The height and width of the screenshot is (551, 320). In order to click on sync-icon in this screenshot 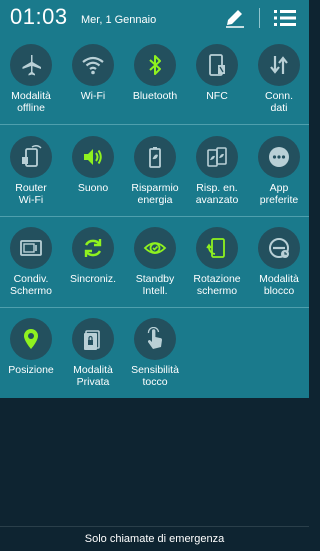, I will do `click(93, 248)`.